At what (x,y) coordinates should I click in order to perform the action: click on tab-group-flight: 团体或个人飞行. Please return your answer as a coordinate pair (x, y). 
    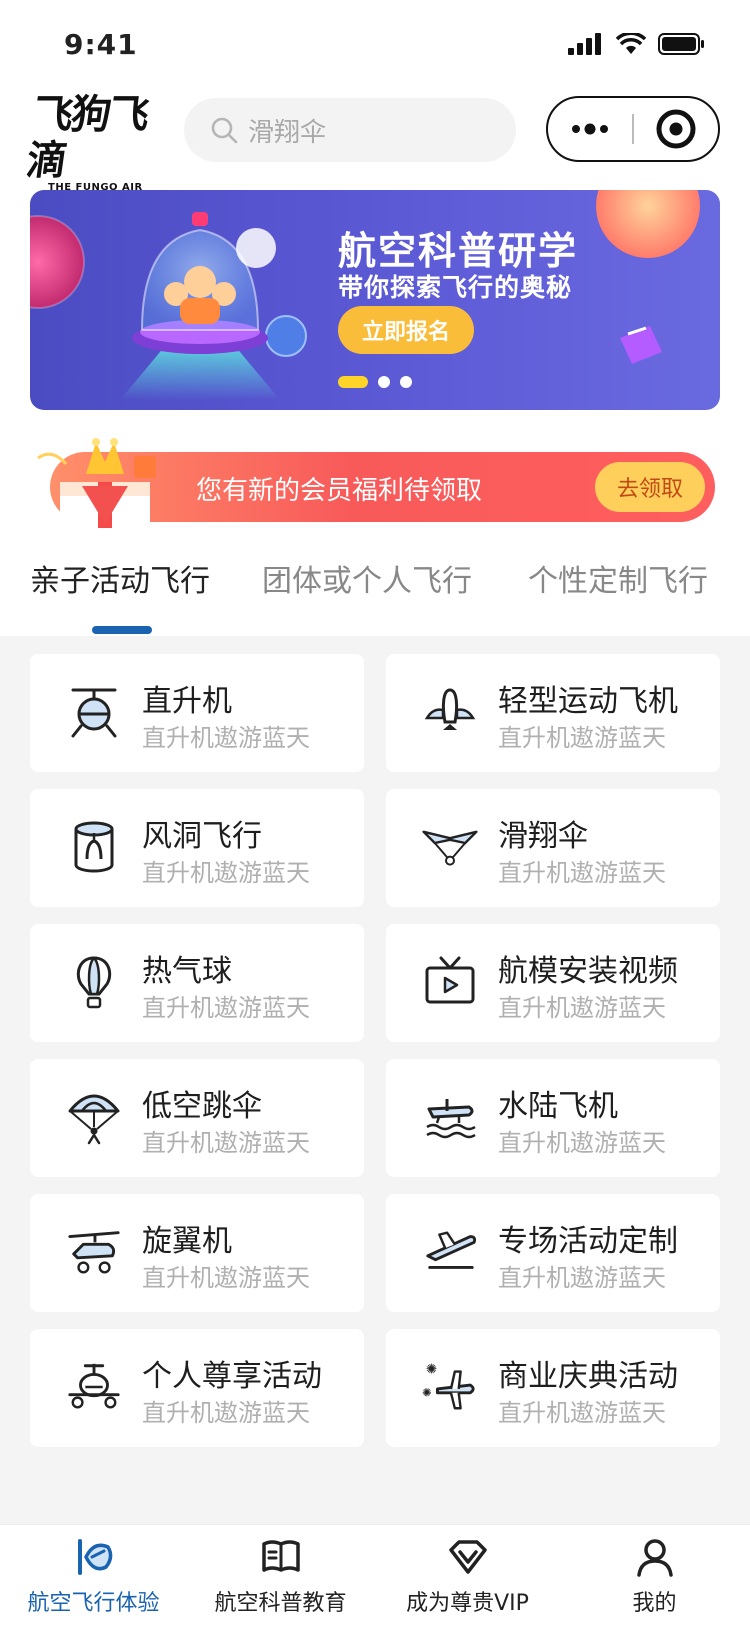
    Looking at the image, I should click on (367, 578).